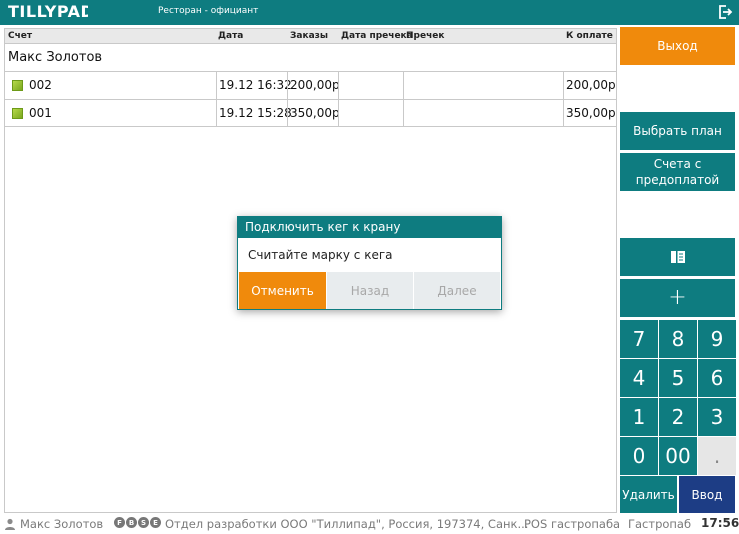  What do you see at coordinates (457, 290) in the screenshot?
I see `next-button: Далее` at bounding box center [457, 290].